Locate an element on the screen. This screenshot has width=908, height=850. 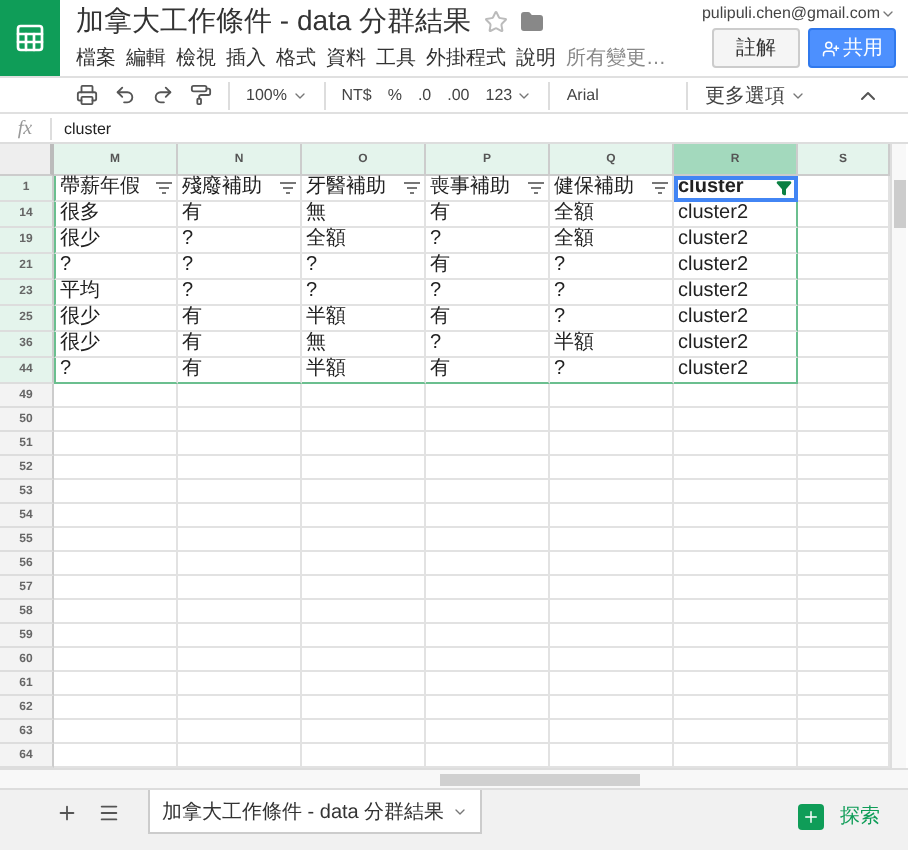
horizontal-scrollbar is located at coordinates (454, 778).